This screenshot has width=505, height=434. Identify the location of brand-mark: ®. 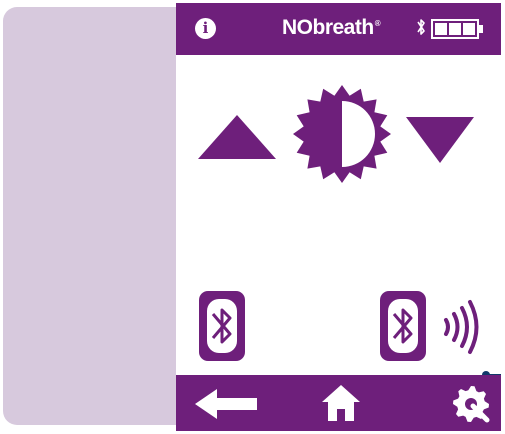
(377, 23).